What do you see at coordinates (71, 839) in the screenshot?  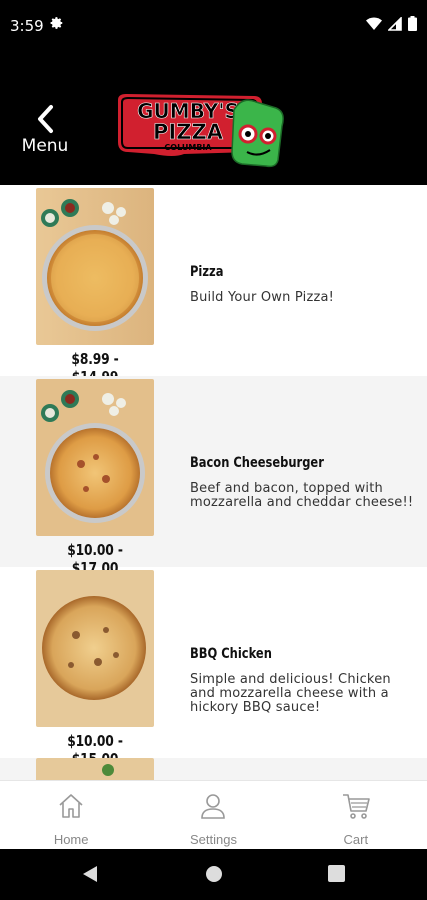 I see `tab-home-label: Home` at bounding box center [71, 839].